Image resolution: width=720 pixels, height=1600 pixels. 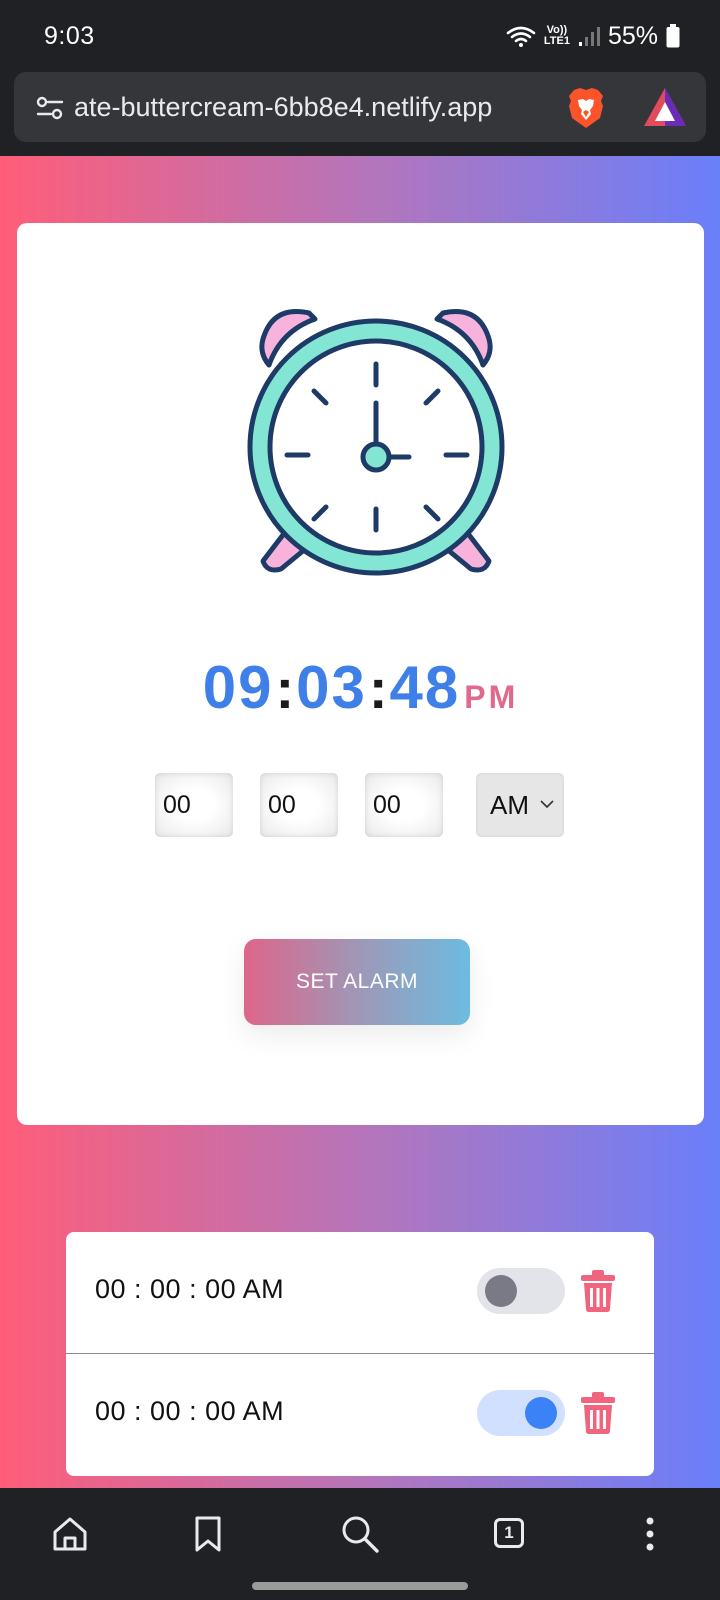 I want to click on status-icons: Vo)) LTE1 55%, so click(x=593, y=36).